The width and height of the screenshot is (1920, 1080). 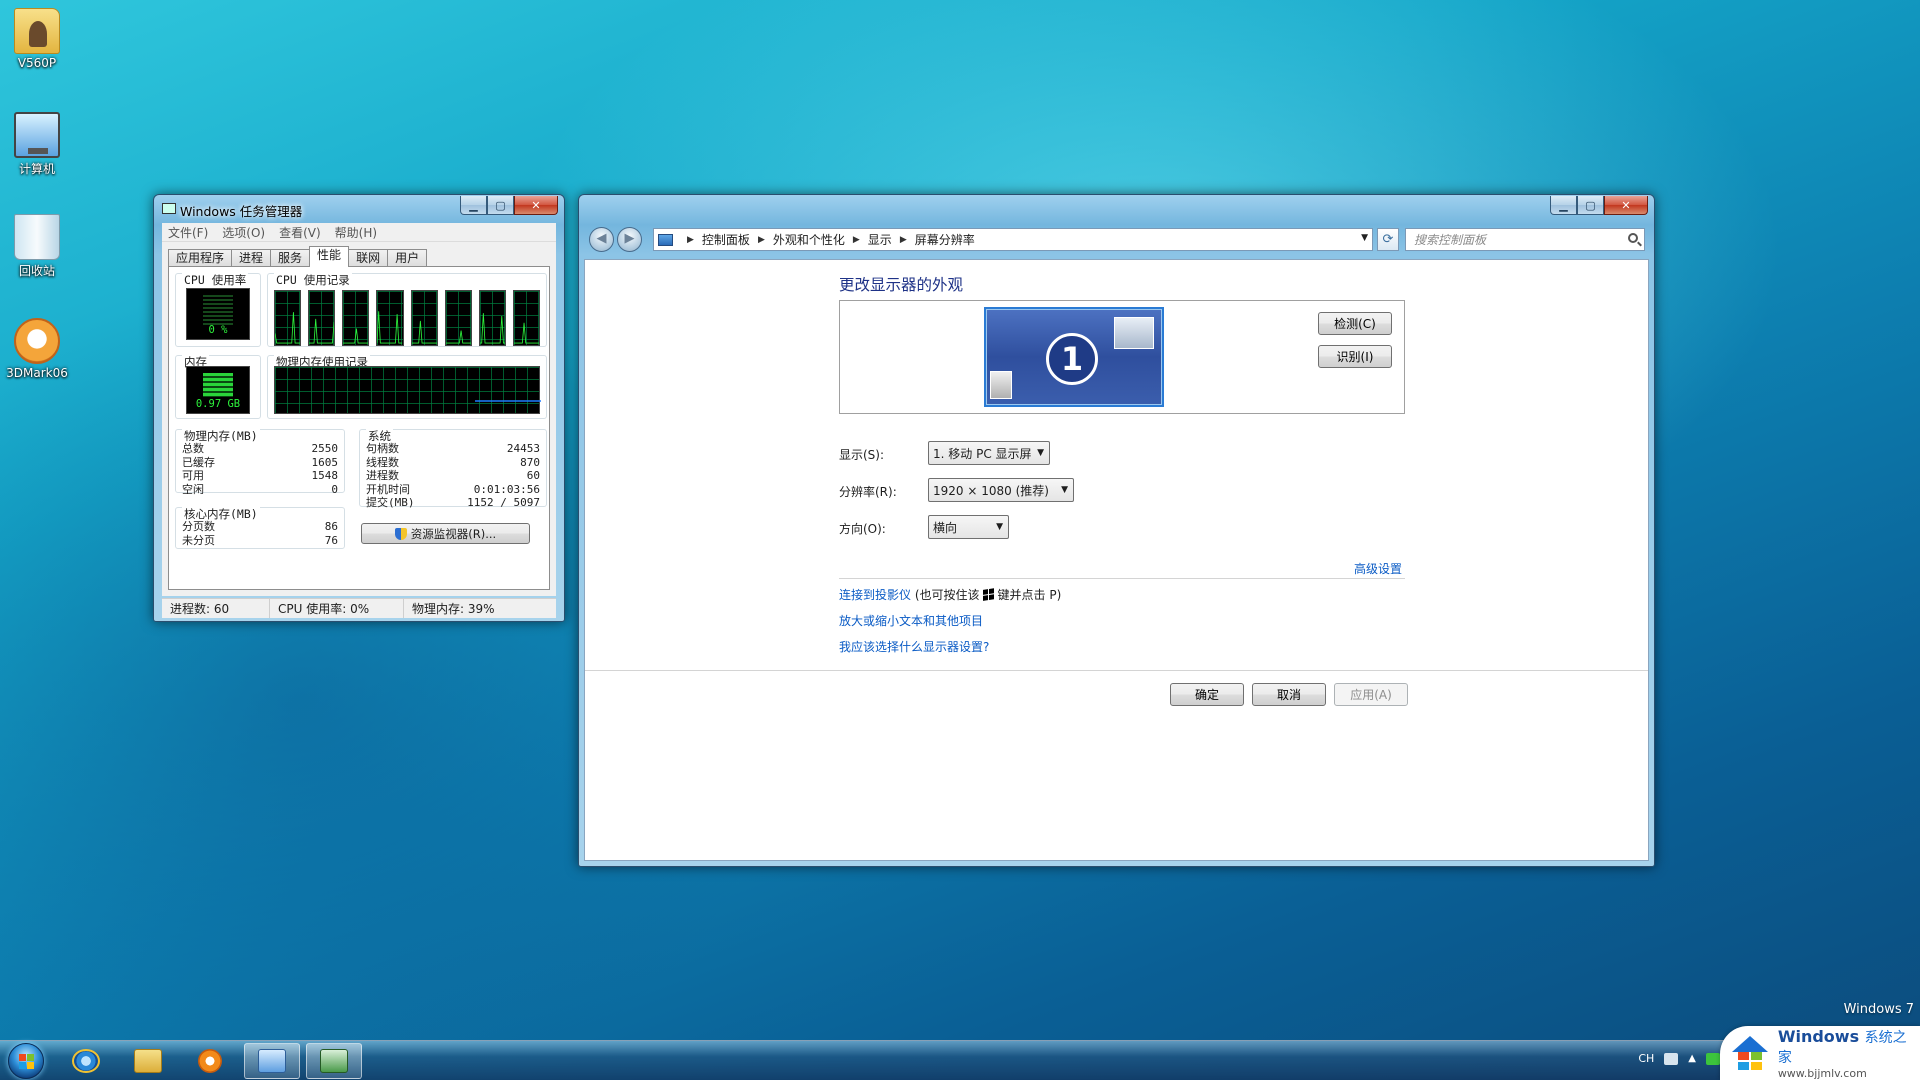 What do you see at coordinates (726, 239) in the screenshot?
I see `breadcrumb-control-panel: 控制面板` at bounding box center [726, 239].